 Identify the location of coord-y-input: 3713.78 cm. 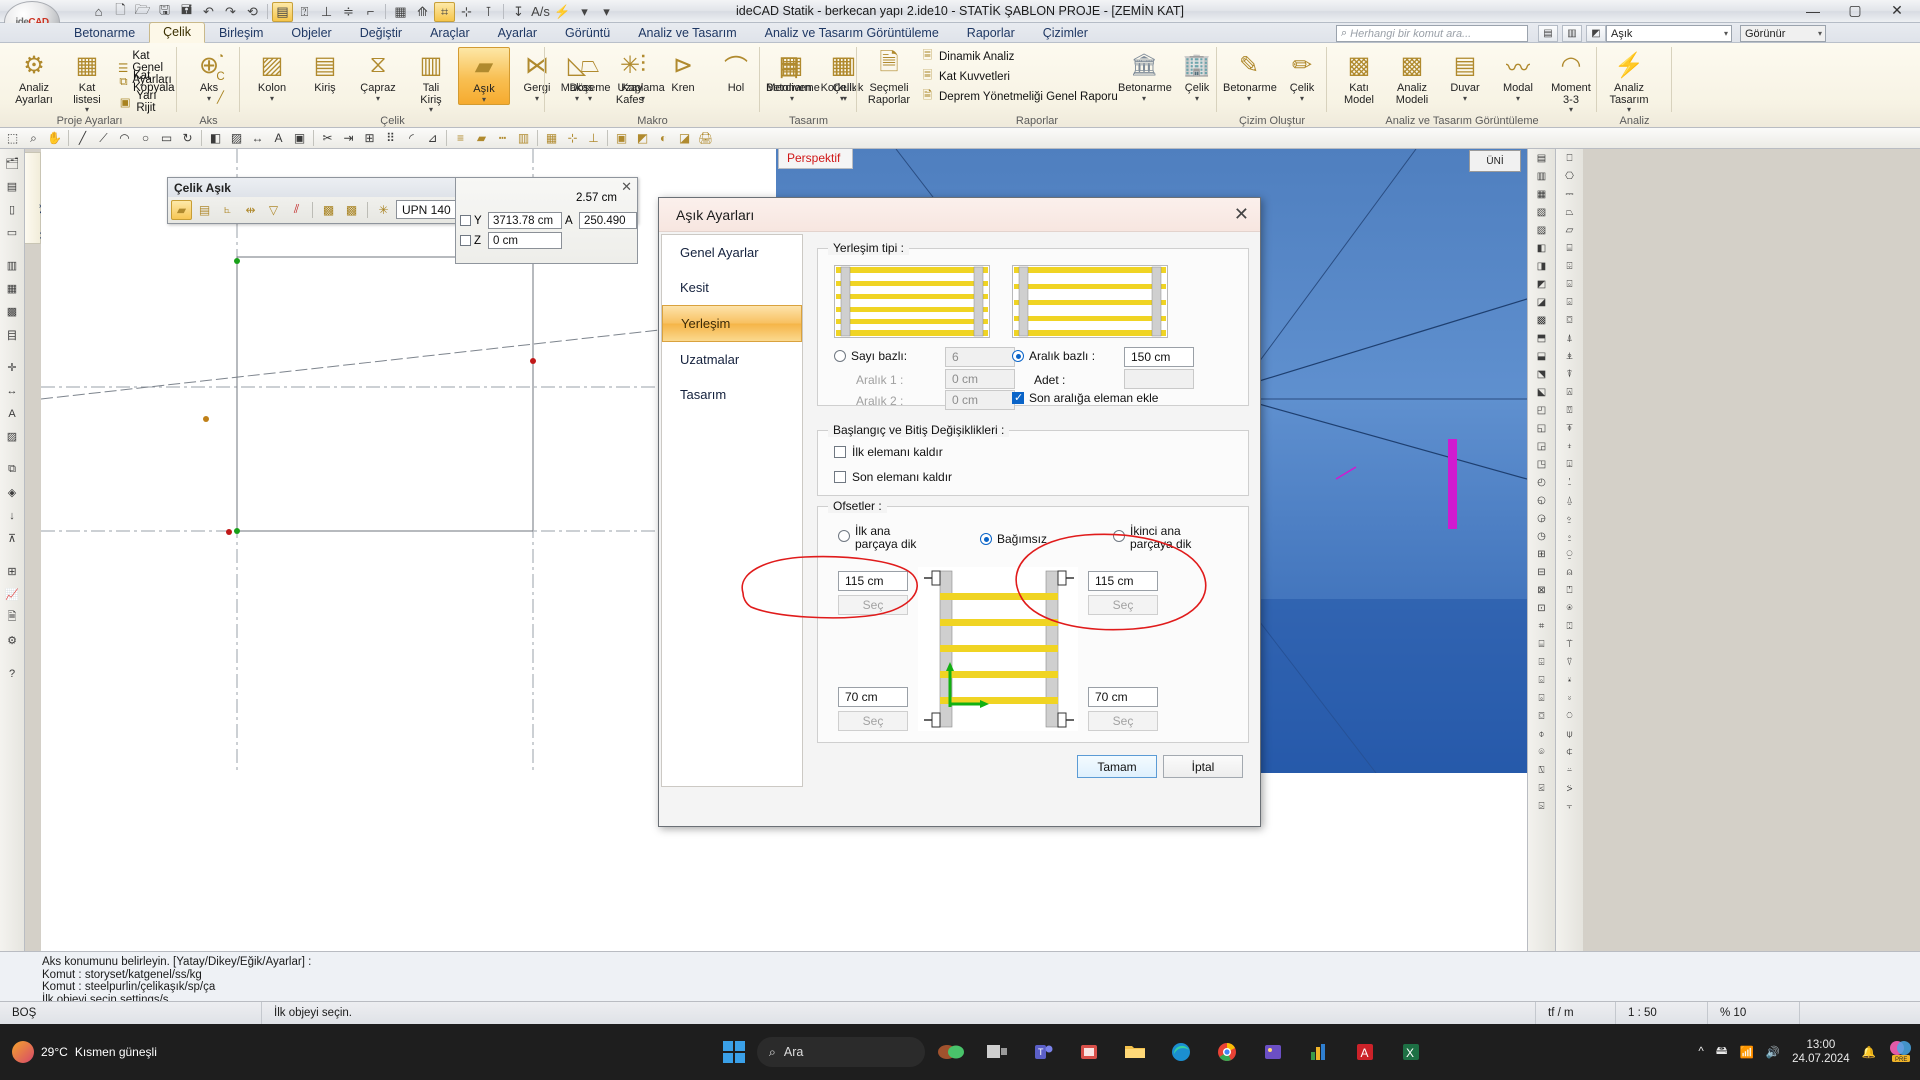
(525, 220).